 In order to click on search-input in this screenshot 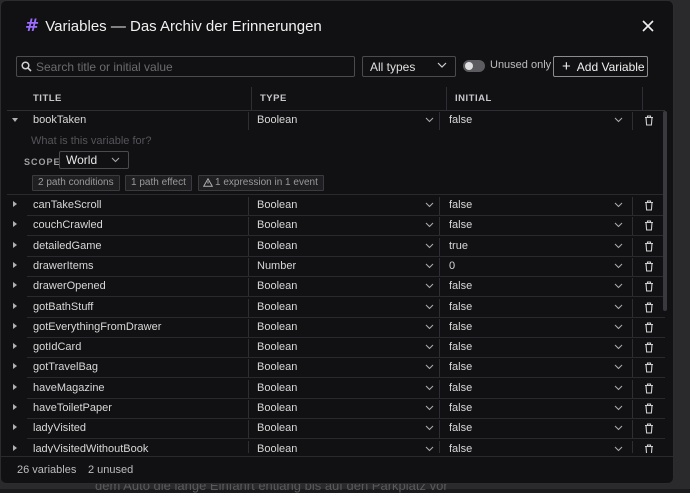, I will do `click(191, 66)`.